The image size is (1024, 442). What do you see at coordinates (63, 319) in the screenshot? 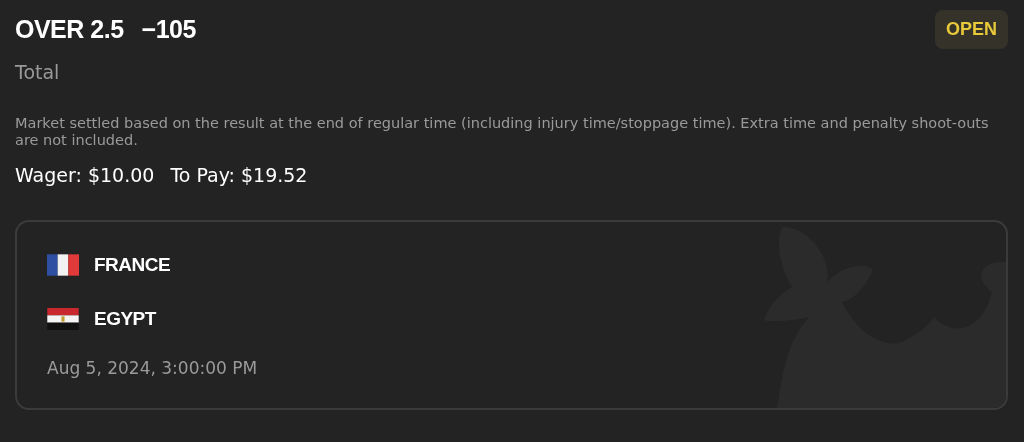
I see `striped-flag-icon` at bounding box center [63, 319].